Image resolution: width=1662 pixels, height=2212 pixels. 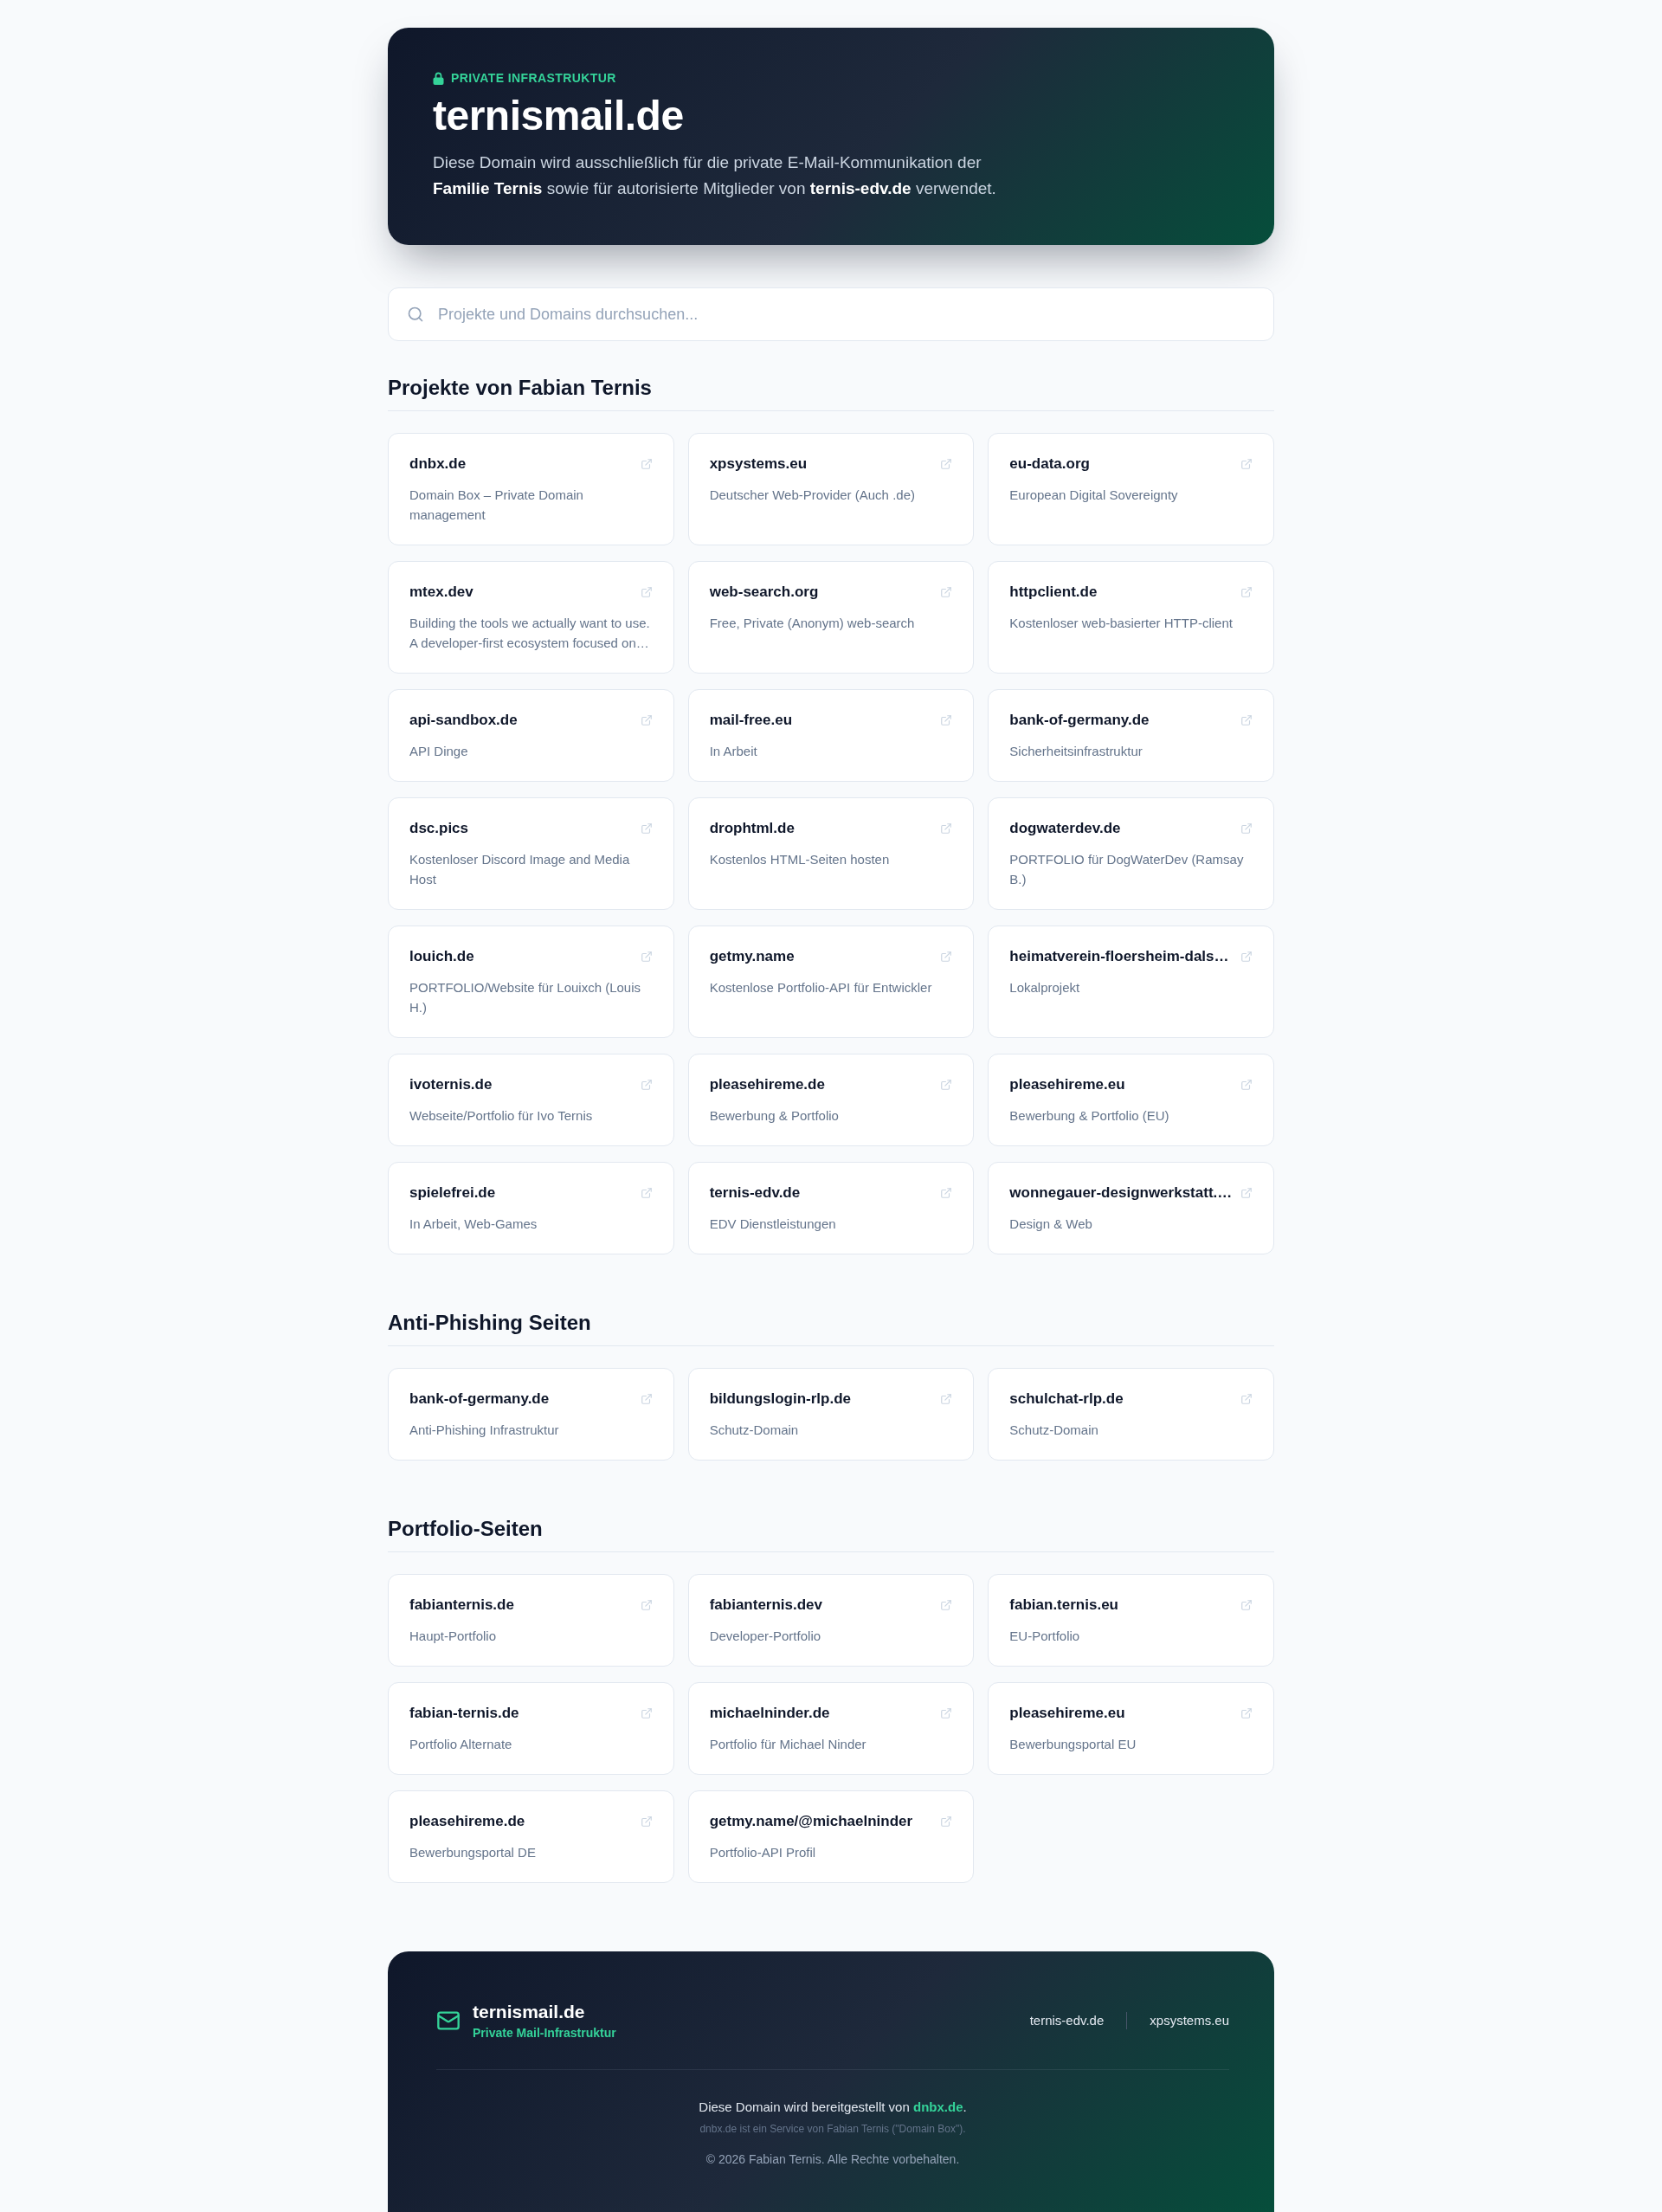 What do you see at coordinates (1131, 1100) in the screenshot?
I see `domain-card: pleasehireme.eu Bewerbung & Portfolio (EU)` at bounding box center [1131, 1100].